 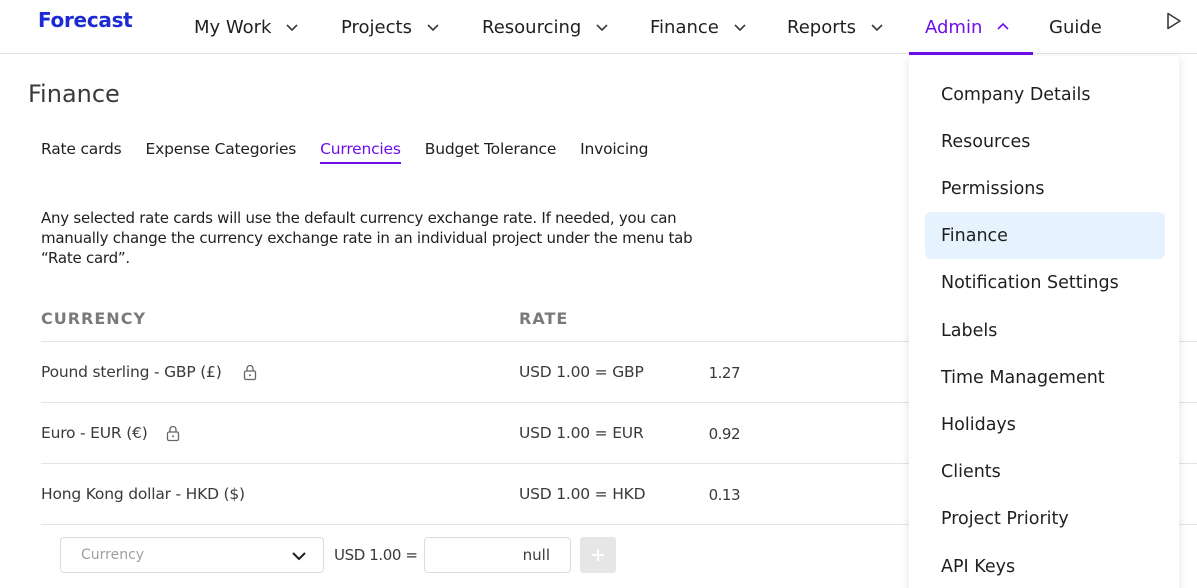 I want to click on select-placeholder: Currency, so click(x=113, y=555).